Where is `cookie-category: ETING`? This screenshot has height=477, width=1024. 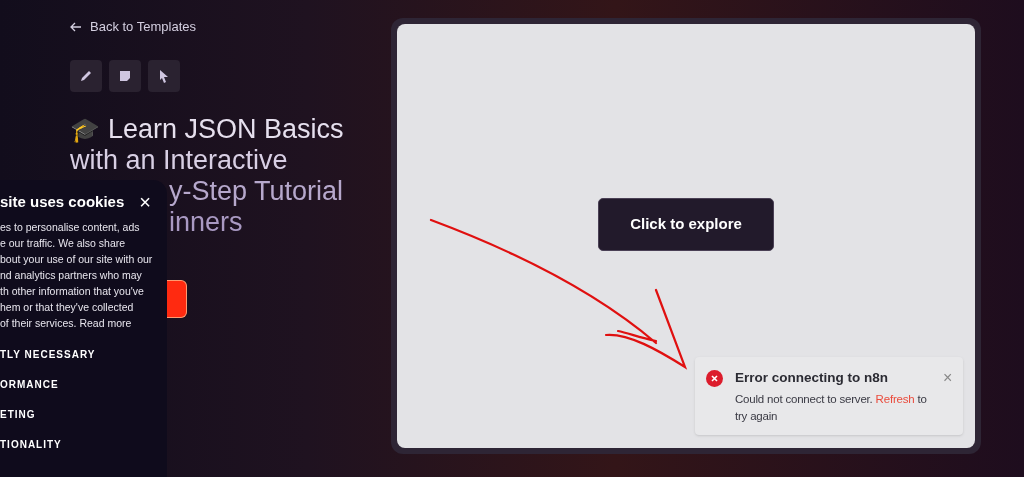
cookie-category: ETING is located at coordinates (80, 415).